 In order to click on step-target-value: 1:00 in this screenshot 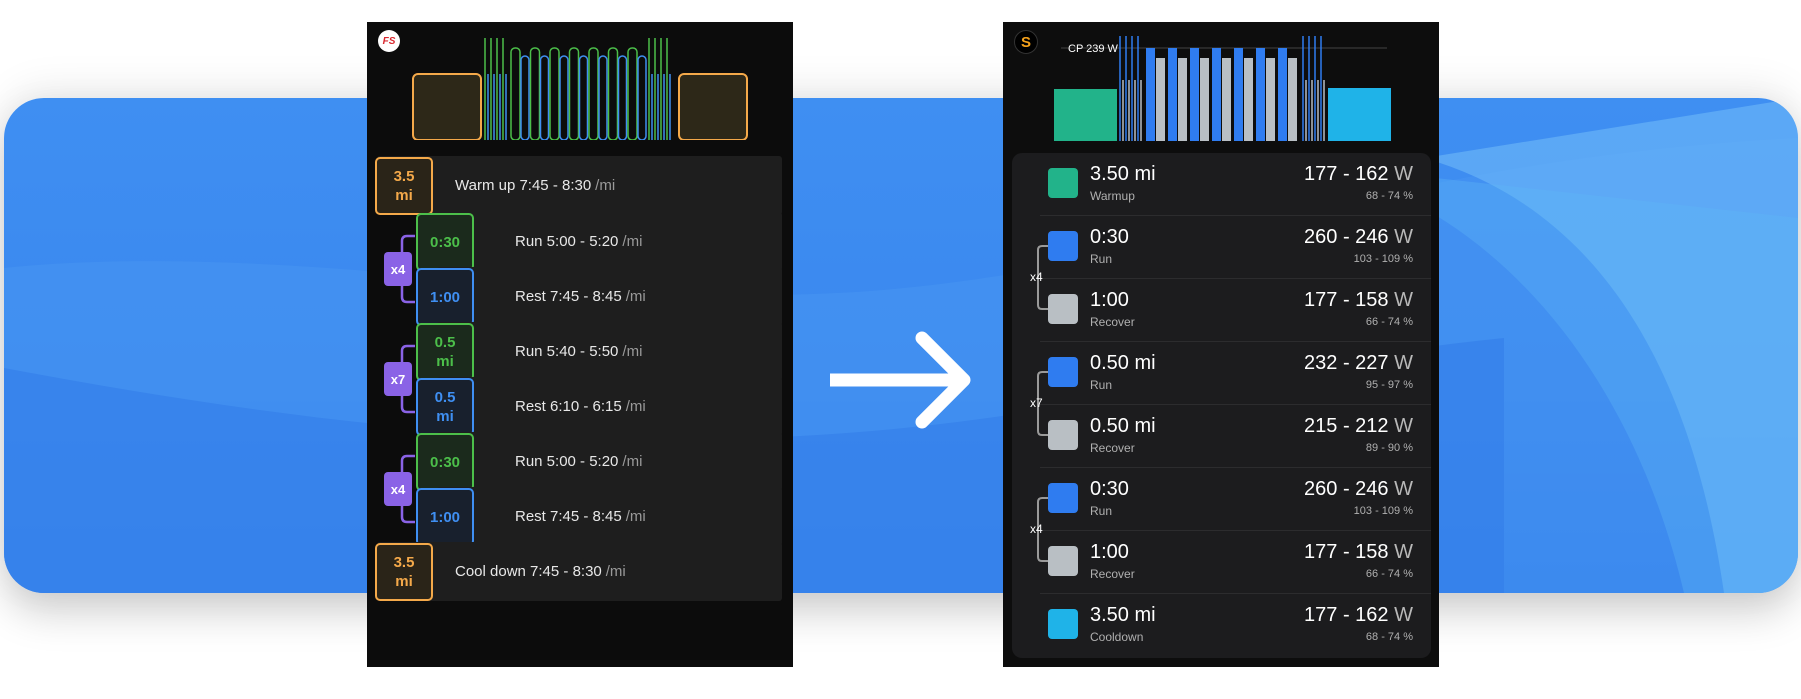, I will do `click(445, 297)`.